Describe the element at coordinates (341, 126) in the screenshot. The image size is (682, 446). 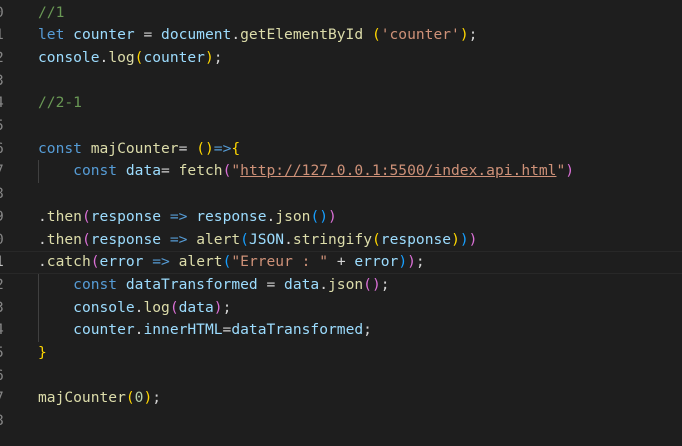
I see `code-line: 5` at that location.